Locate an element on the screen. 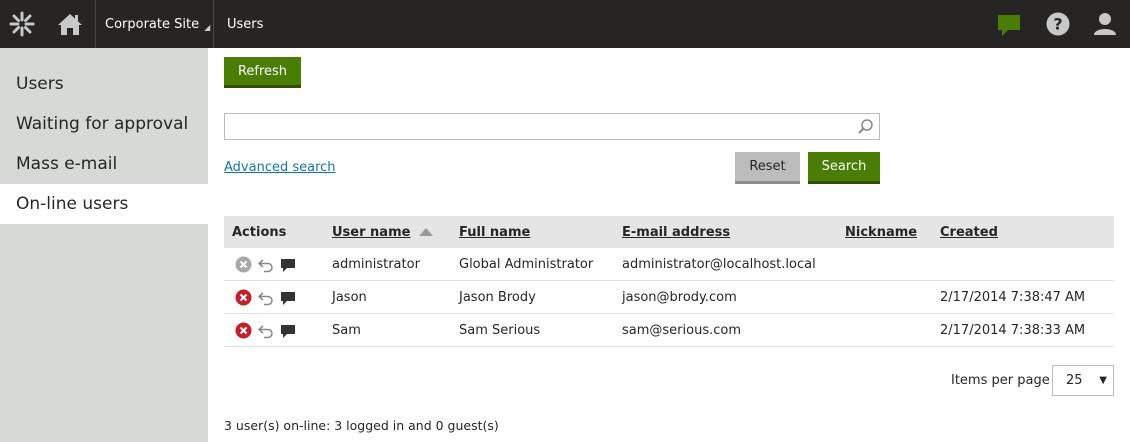  column-header-nickname: Nickname is located at coordinates (881, 232).